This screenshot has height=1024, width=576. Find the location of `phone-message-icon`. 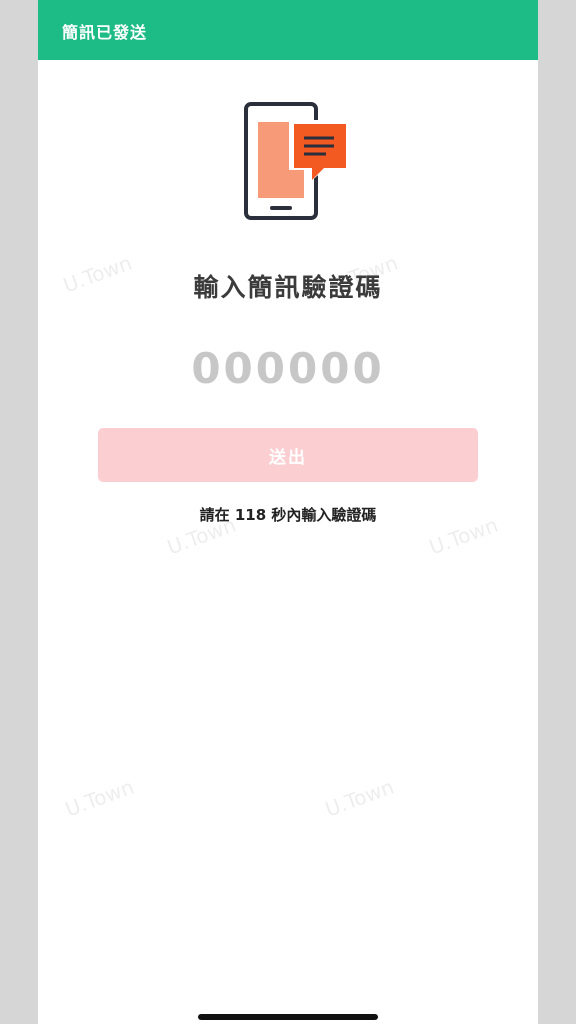

phone-message-icon is located at coordinates (295, 161).